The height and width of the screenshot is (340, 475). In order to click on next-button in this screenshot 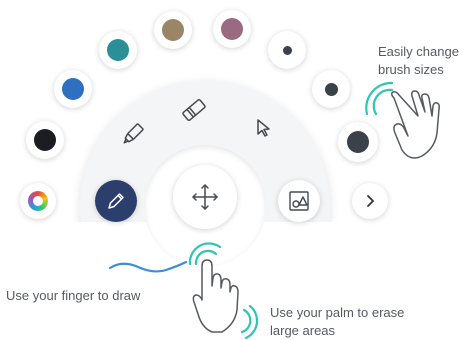, I will do `click(370, 201)`.